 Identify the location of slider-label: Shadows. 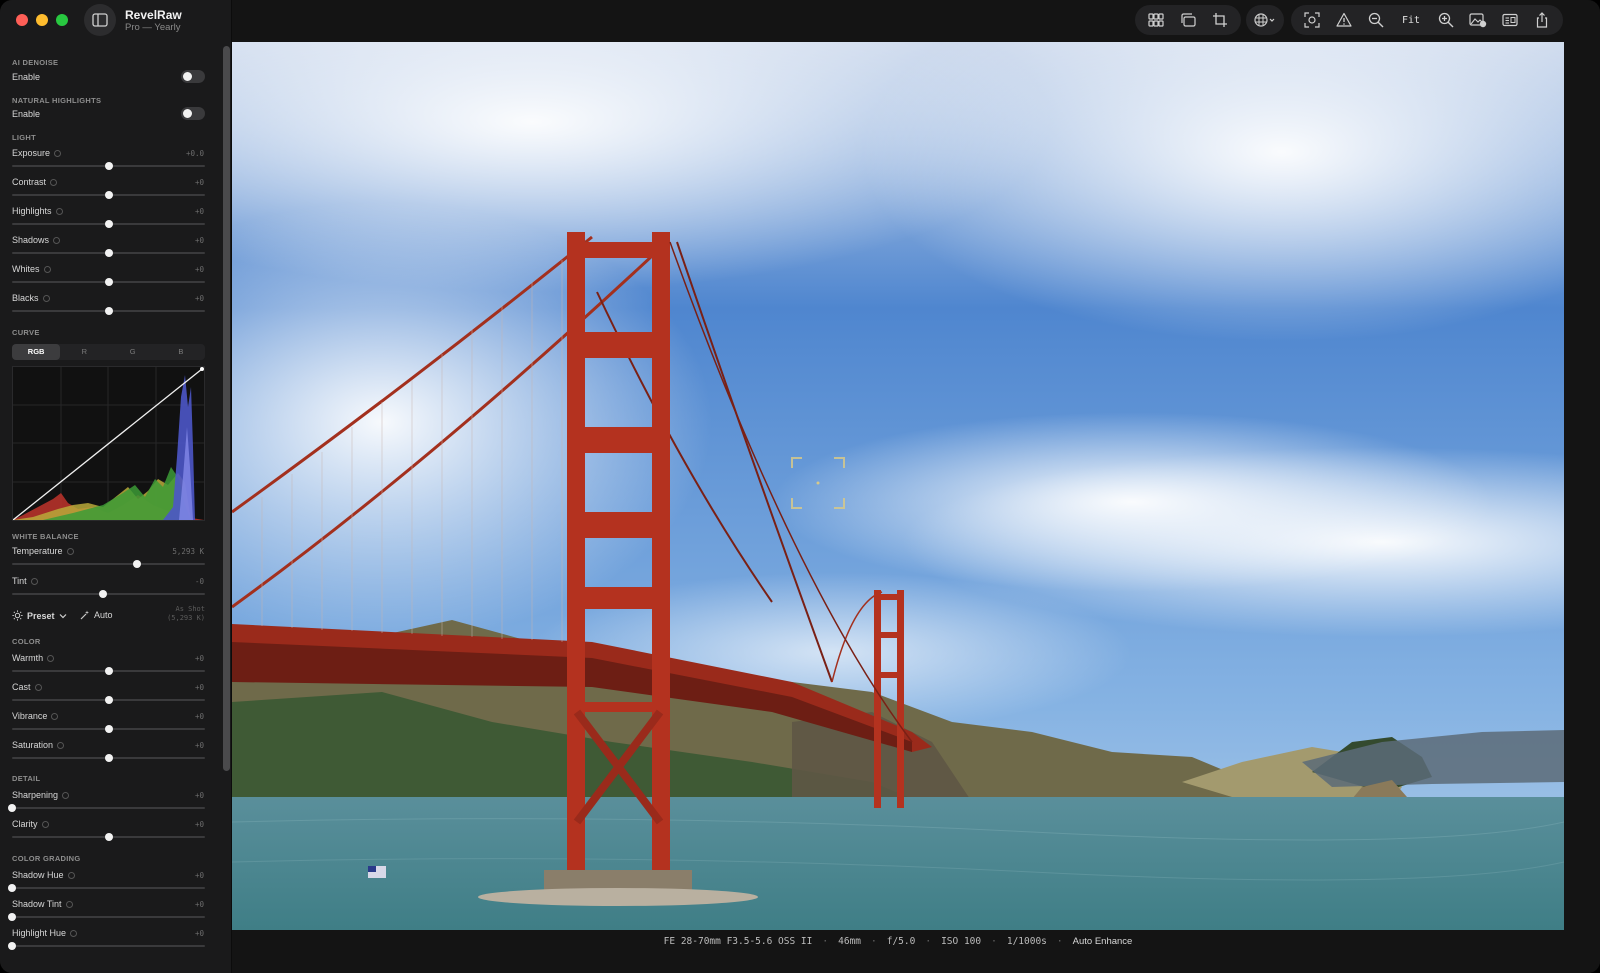
(36, 240).